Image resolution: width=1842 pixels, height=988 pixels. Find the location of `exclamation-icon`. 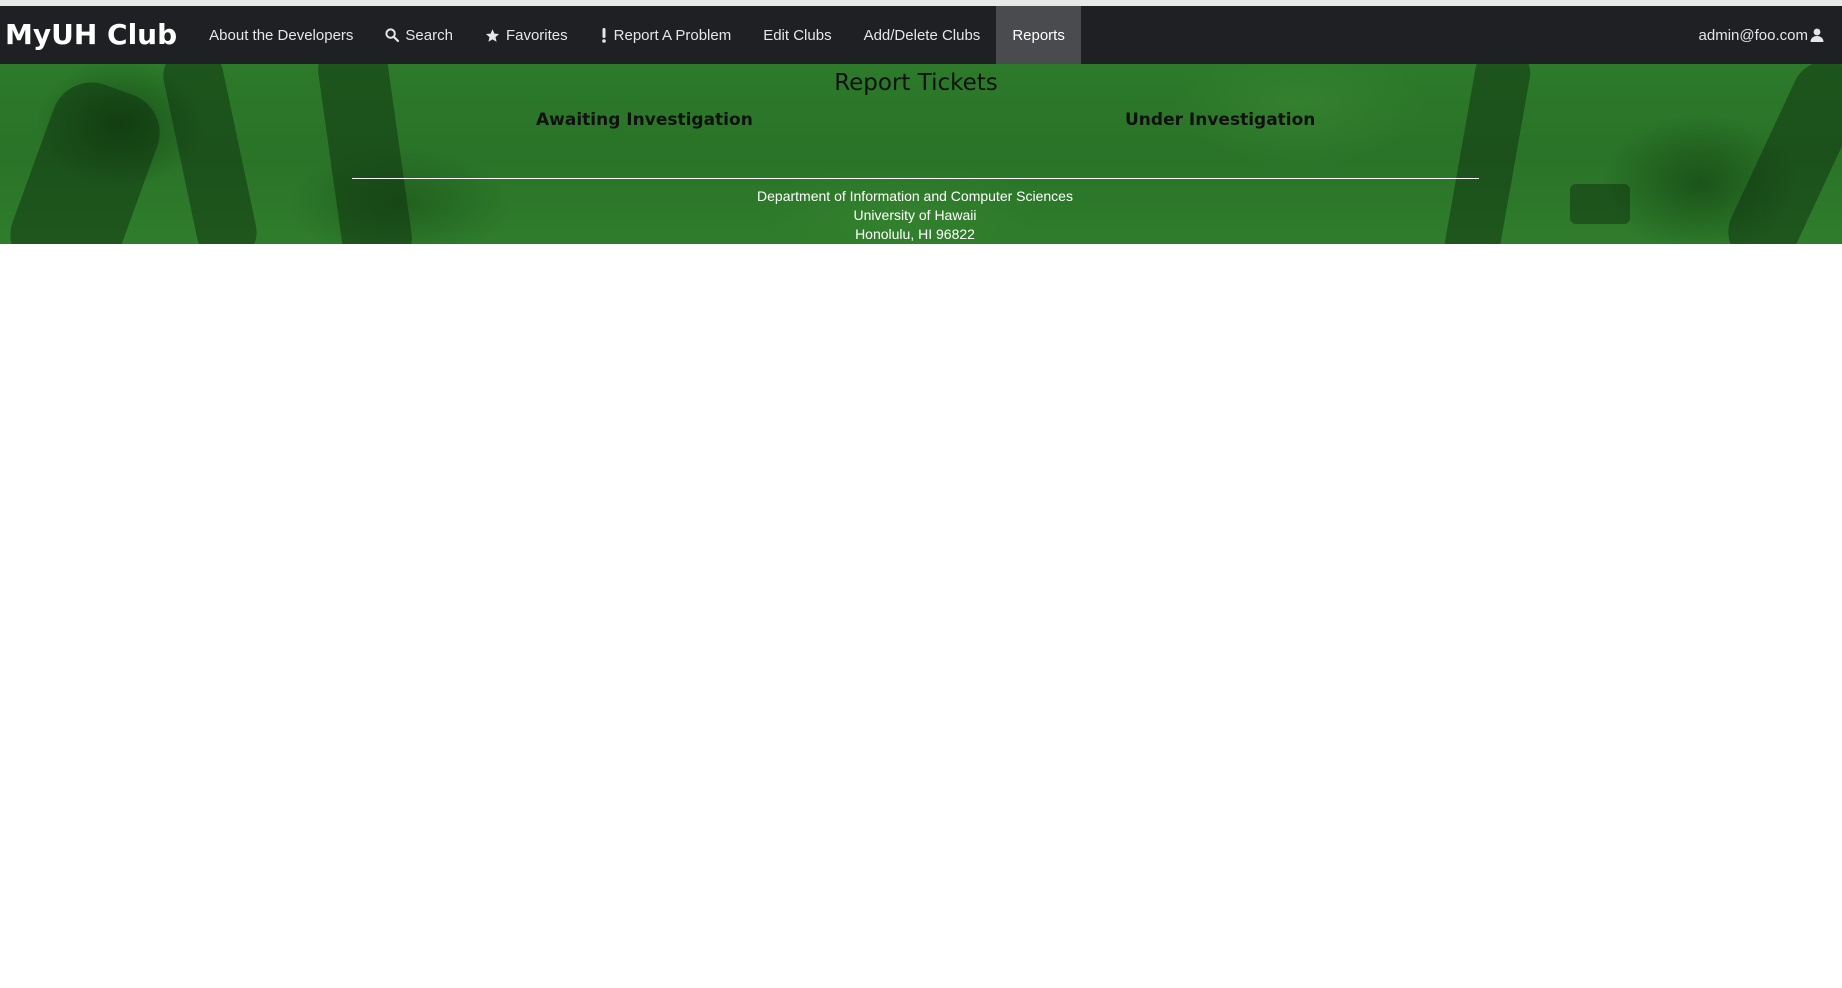

exclamation-icon is located at coordinates (604, 35).